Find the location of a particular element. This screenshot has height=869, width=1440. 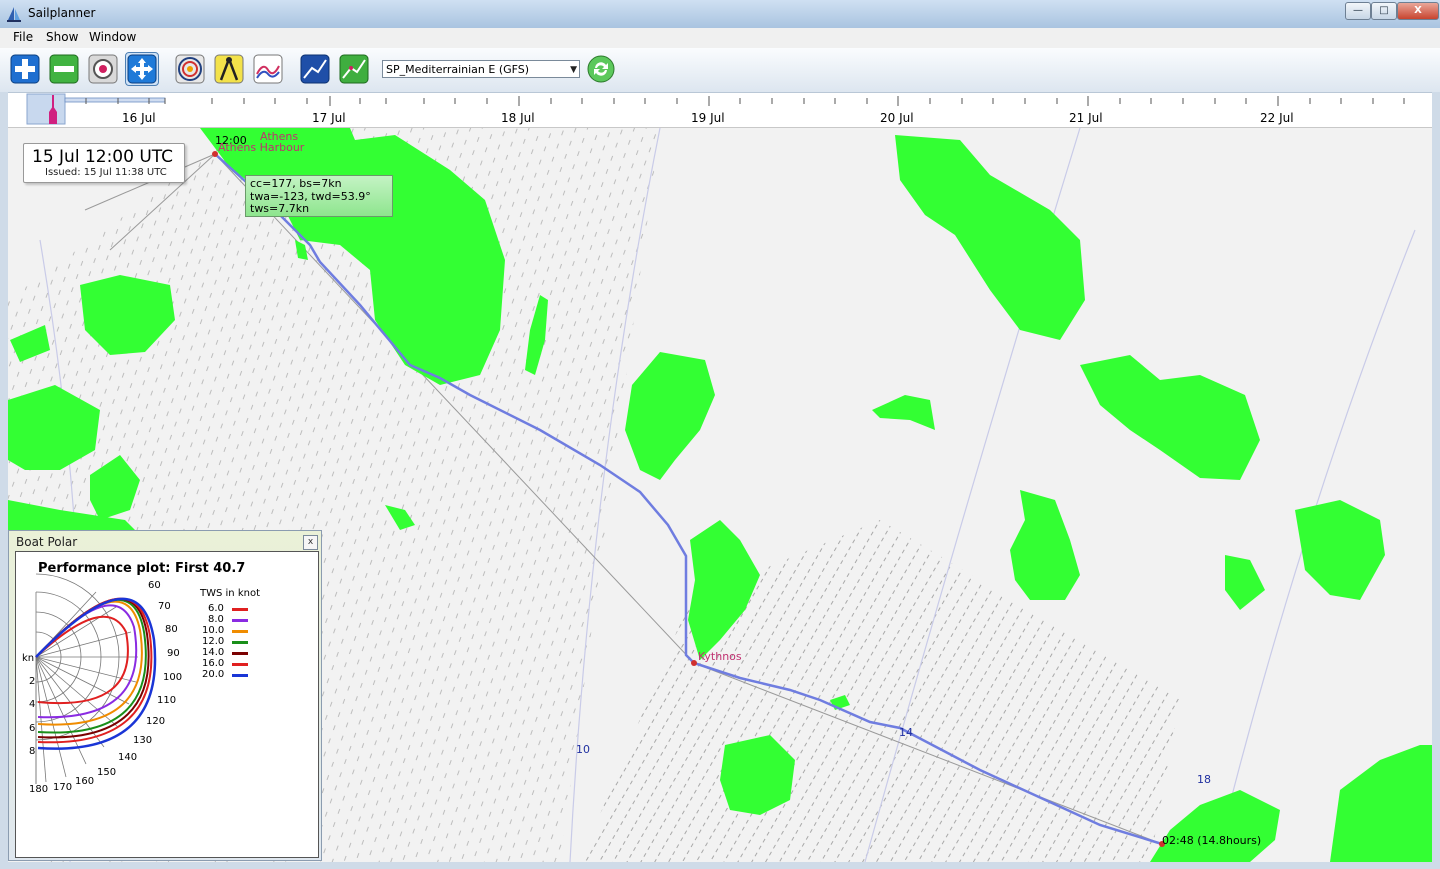

waypoint-label: Kythnos is located at coordinates (720, 656).